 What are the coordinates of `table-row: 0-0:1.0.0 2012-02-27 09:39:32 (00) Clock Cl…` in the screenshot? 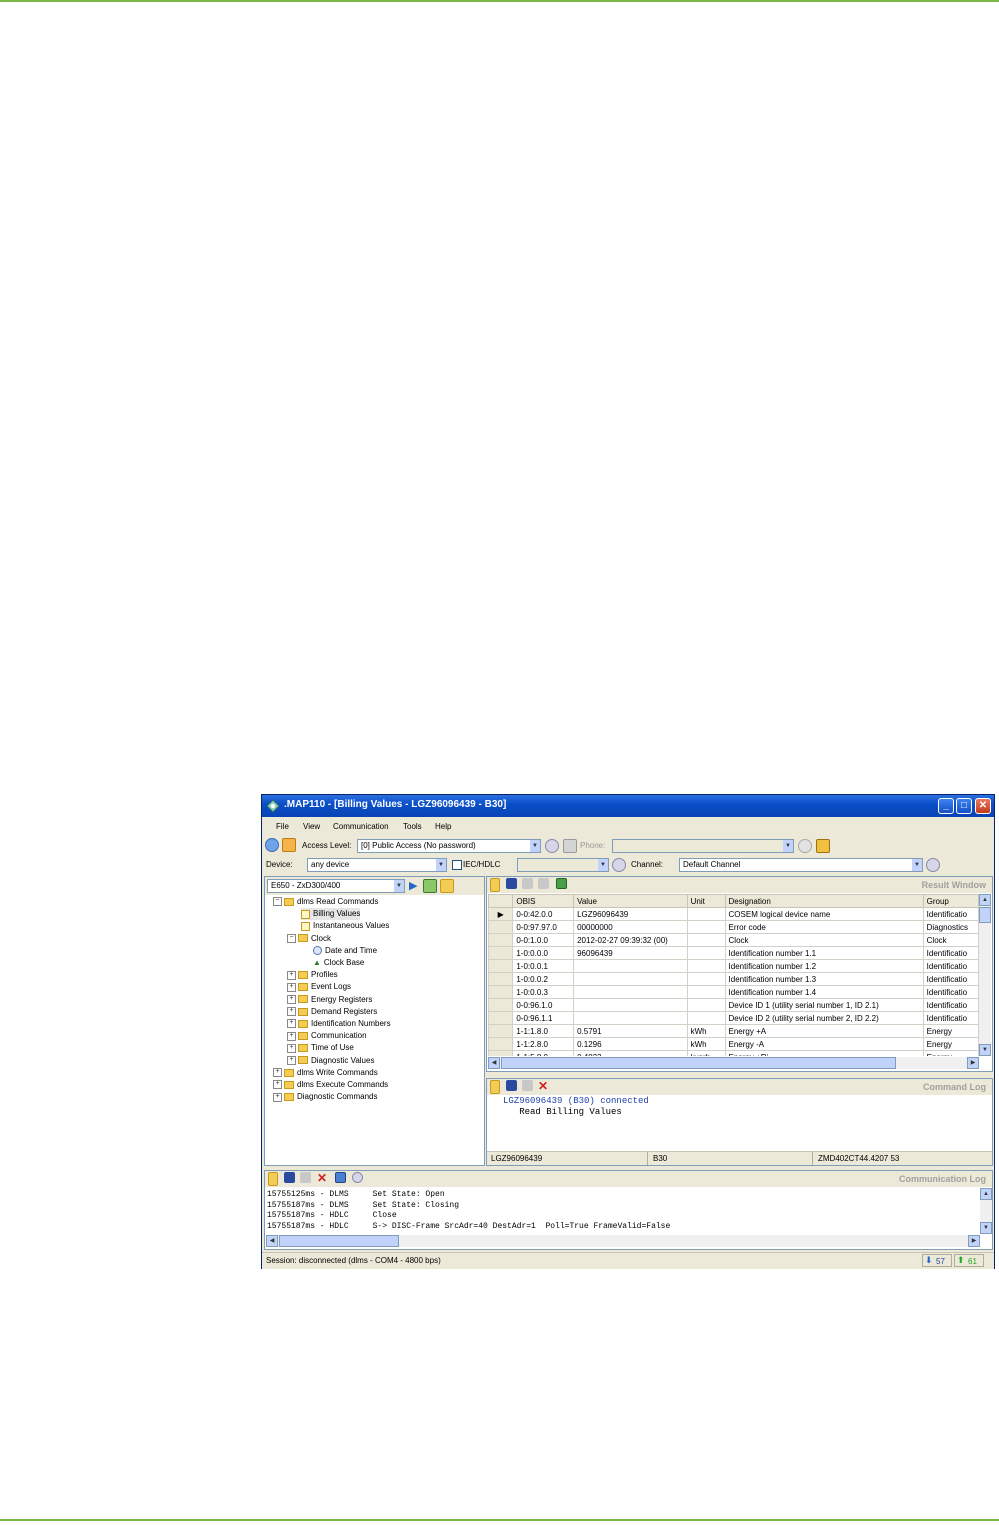 It's located at (733, 940).